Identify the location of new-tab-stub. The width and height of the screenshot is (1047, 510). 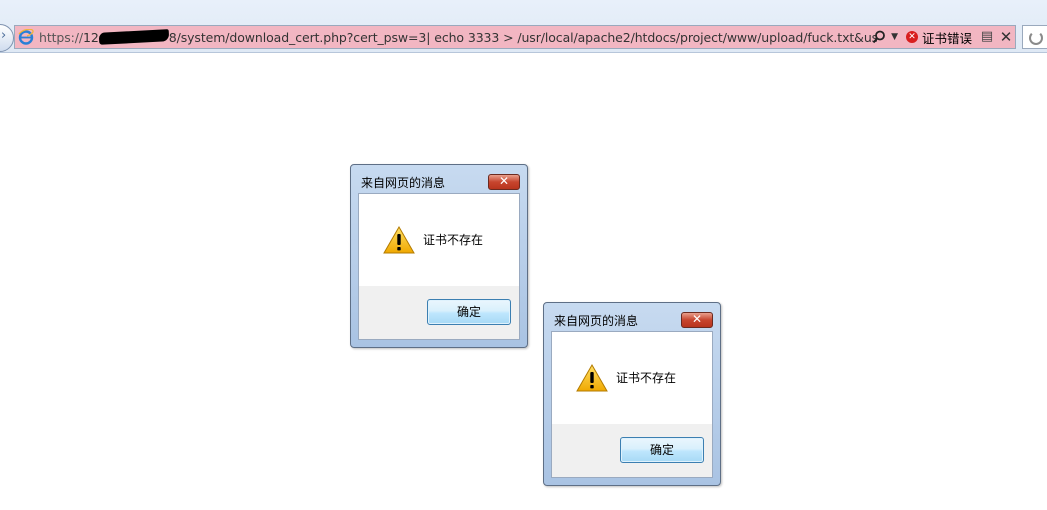
(1034, 37).